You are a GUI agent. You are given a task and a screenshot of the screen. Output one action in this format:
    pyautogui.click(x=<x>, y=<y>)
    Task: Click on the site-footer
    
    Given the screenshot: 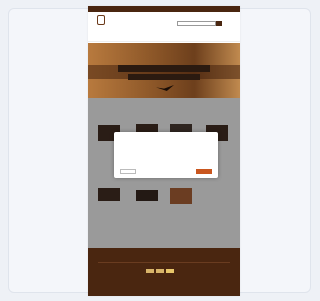 What is the action you would take?
    pyautogui.click(x=164, y=272)
    